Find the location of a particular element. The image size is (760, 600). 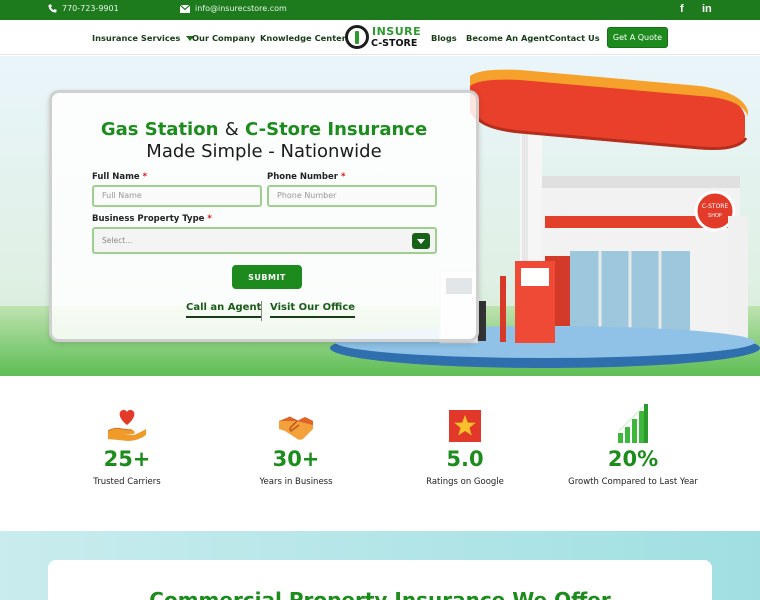

site-logo: INSURE C-STORE is located at coordinates (383, 38).